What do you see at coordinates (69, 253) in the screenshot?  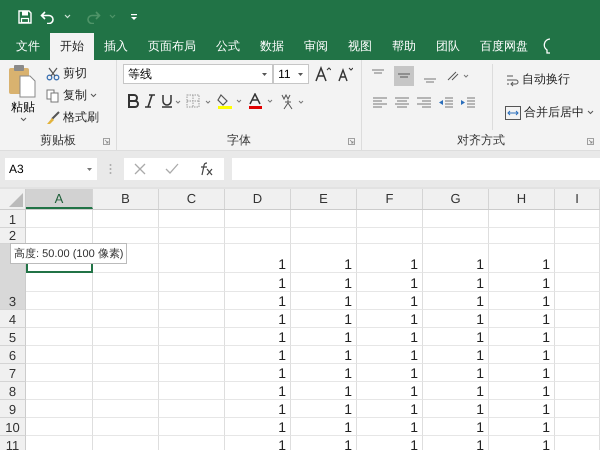 I see `row-height-tooltip: 高度: 50.00 (100 像素)` at bounding box center [69, 253].